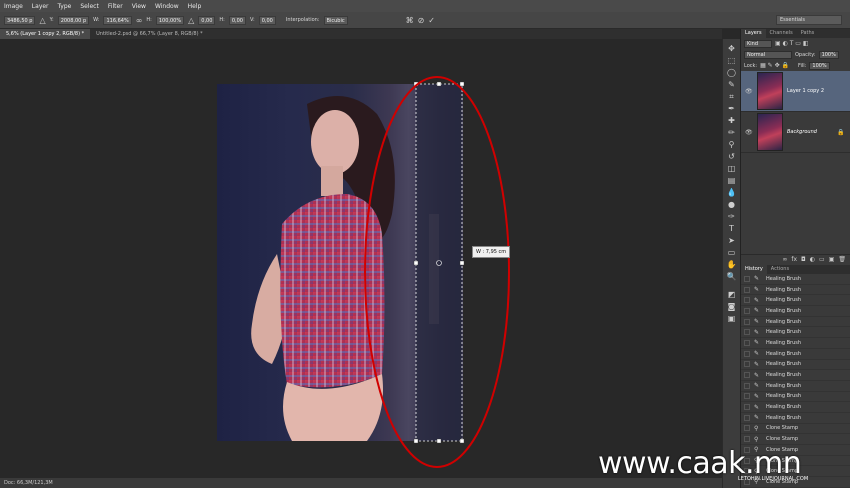 This screenshot has height=488, width=850. I want to click on tab-history: History, so click(754, 269).